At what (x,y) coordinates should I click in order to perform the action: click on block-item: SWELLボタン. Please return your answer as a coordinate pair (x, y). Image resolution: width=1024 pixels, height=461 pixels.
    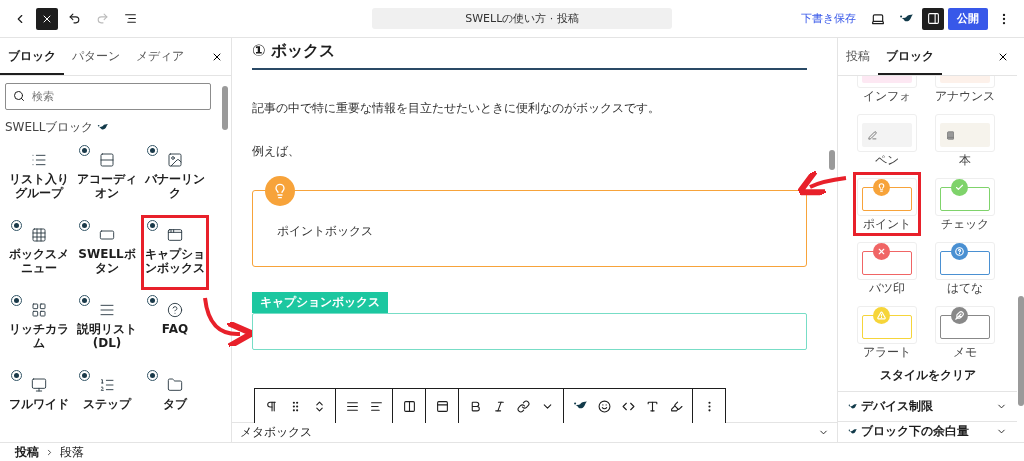
    Looking at the image, I should click on (107, 252).